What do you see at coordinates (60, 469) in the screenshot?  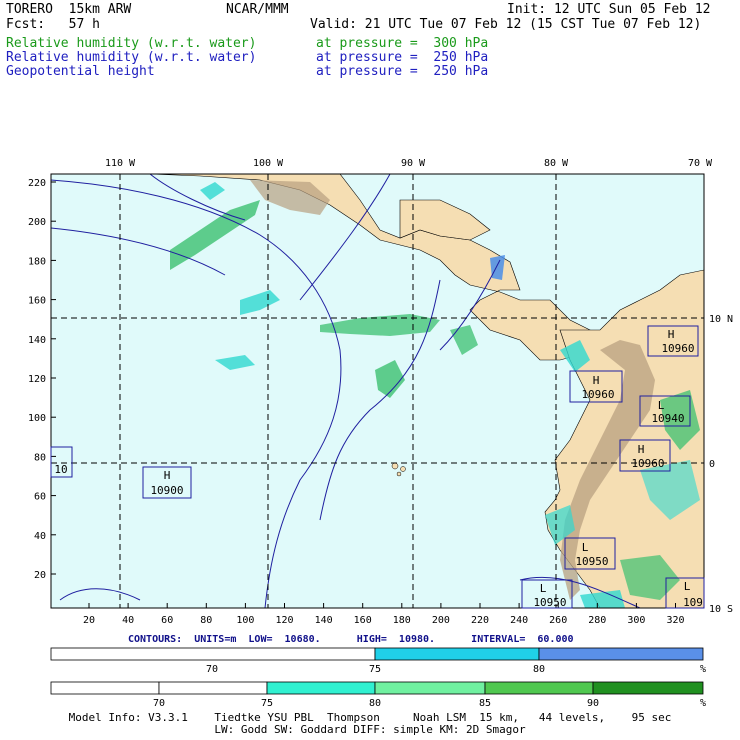 I see `center-value: 10` at bounding box center [60, 469].